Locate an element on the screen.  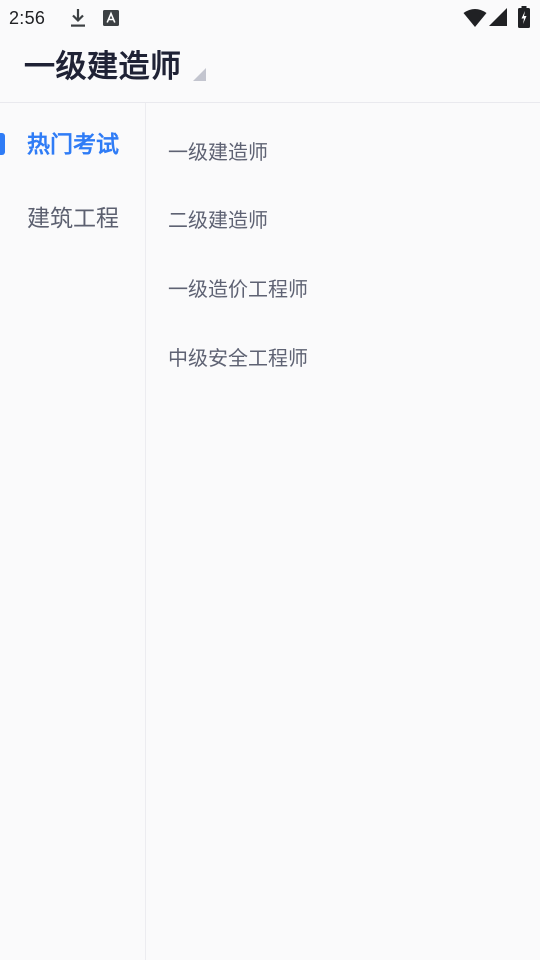
exam-item-safety-engineer: 中级安全工程师 is located at coordinates (348, 362).